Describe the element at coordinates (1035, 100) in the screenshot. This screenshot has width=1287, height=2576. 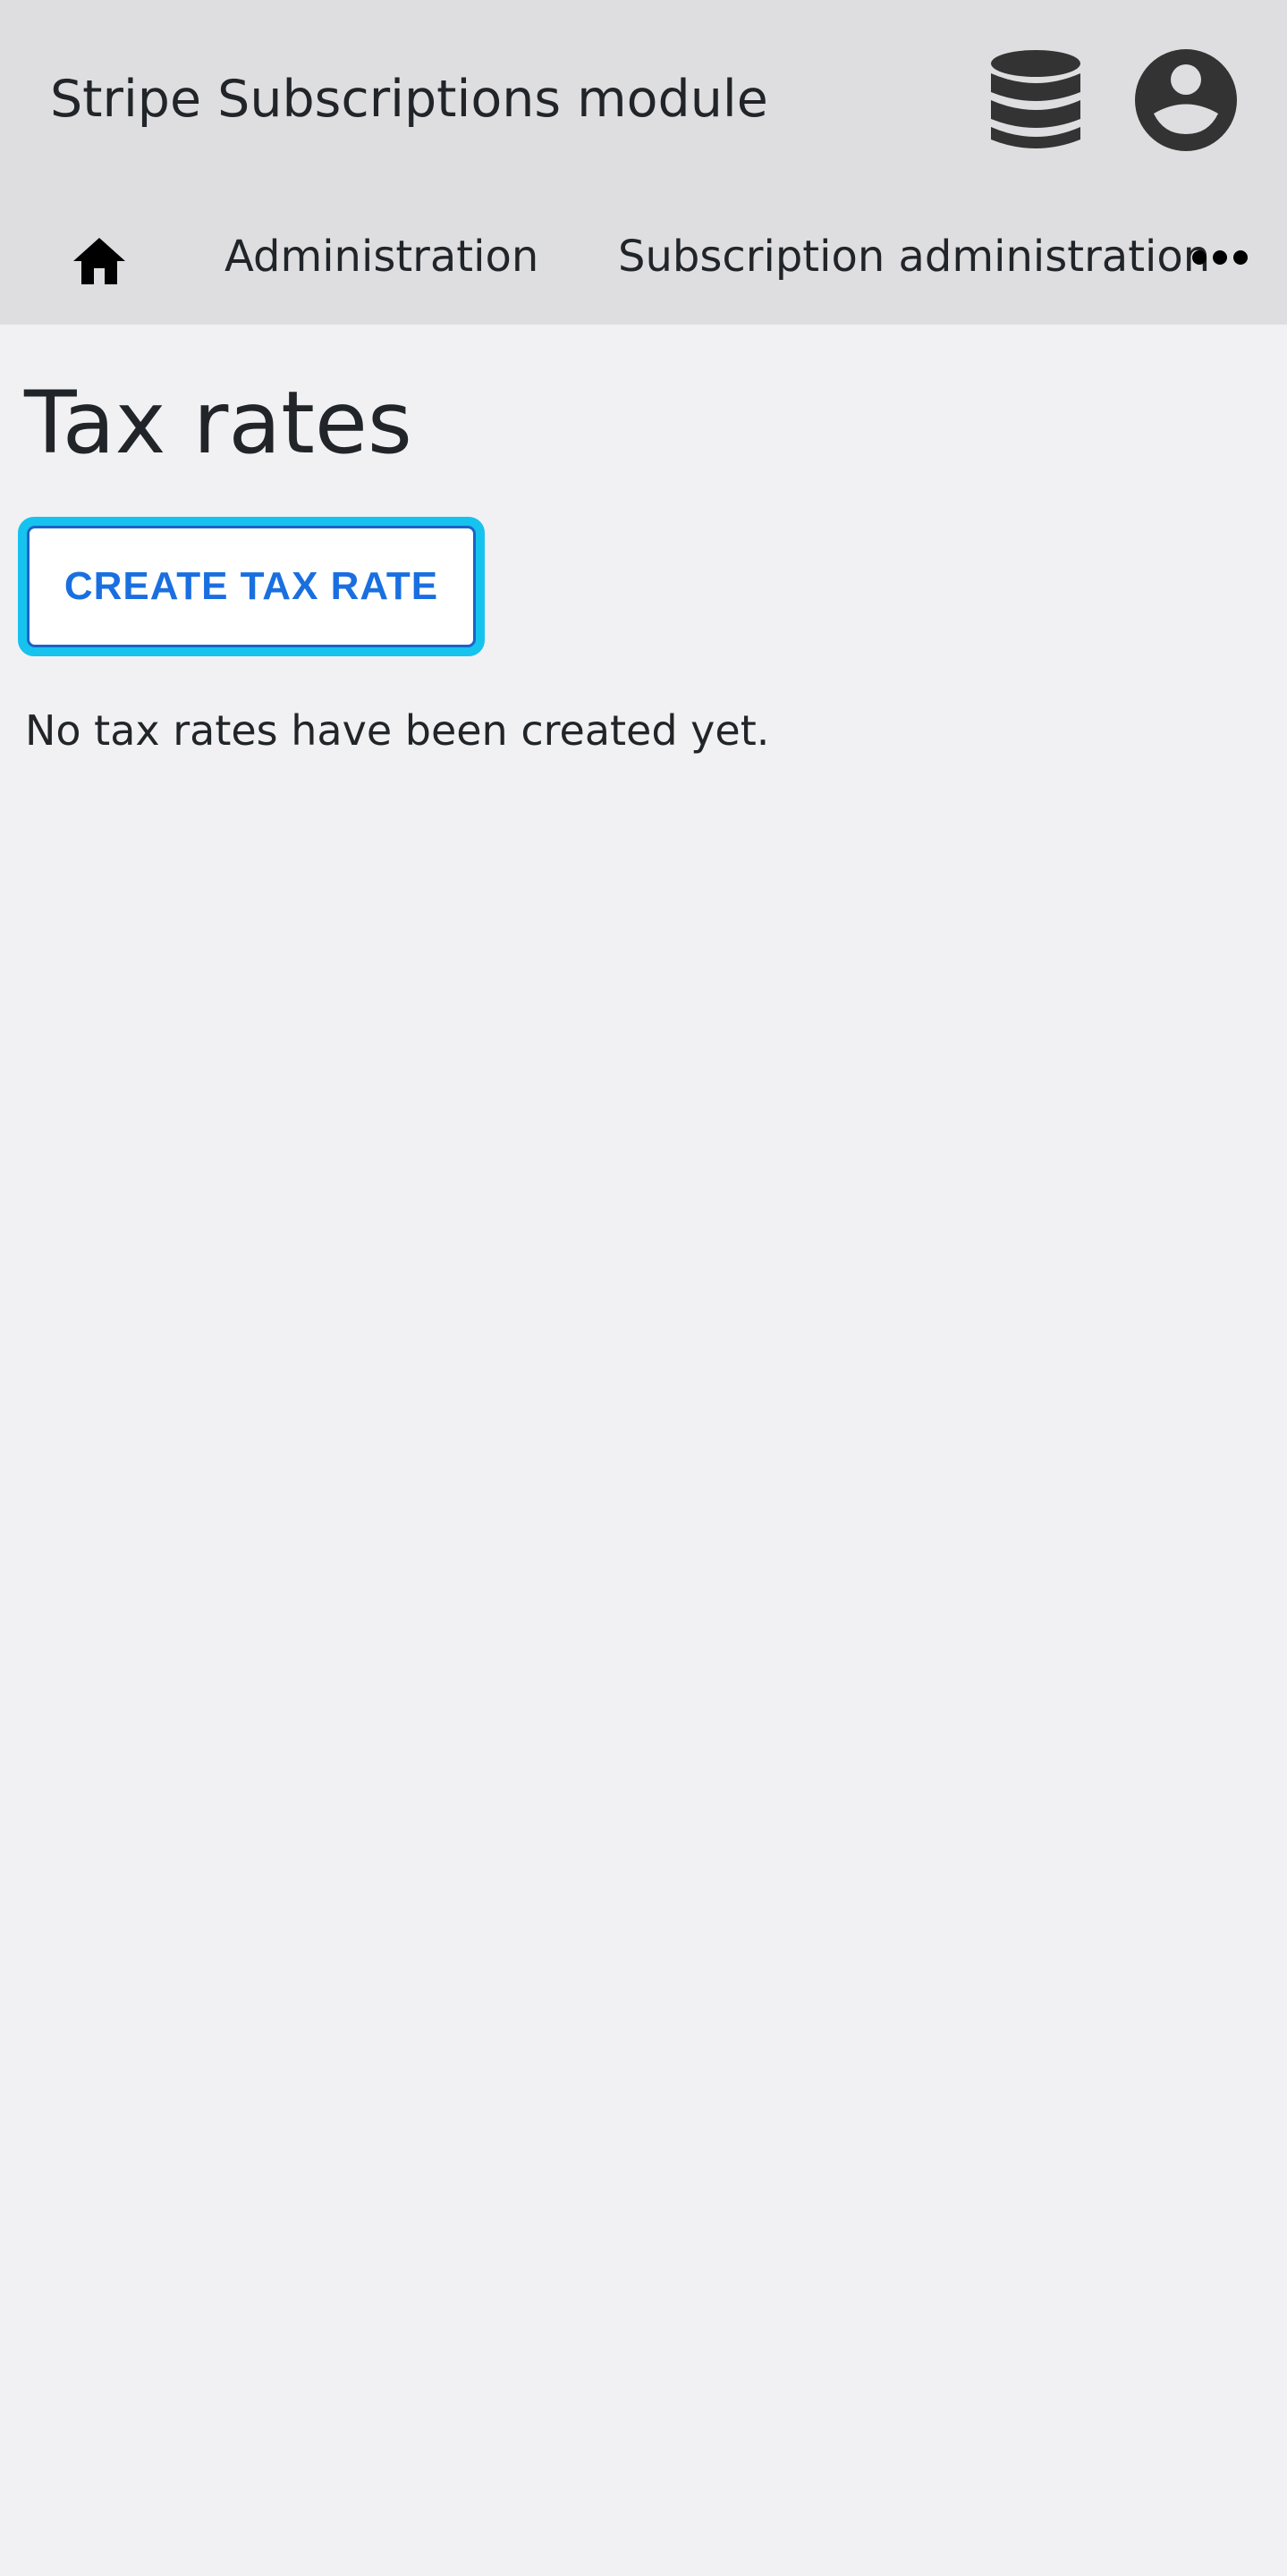
I see `database-icon` at that location.